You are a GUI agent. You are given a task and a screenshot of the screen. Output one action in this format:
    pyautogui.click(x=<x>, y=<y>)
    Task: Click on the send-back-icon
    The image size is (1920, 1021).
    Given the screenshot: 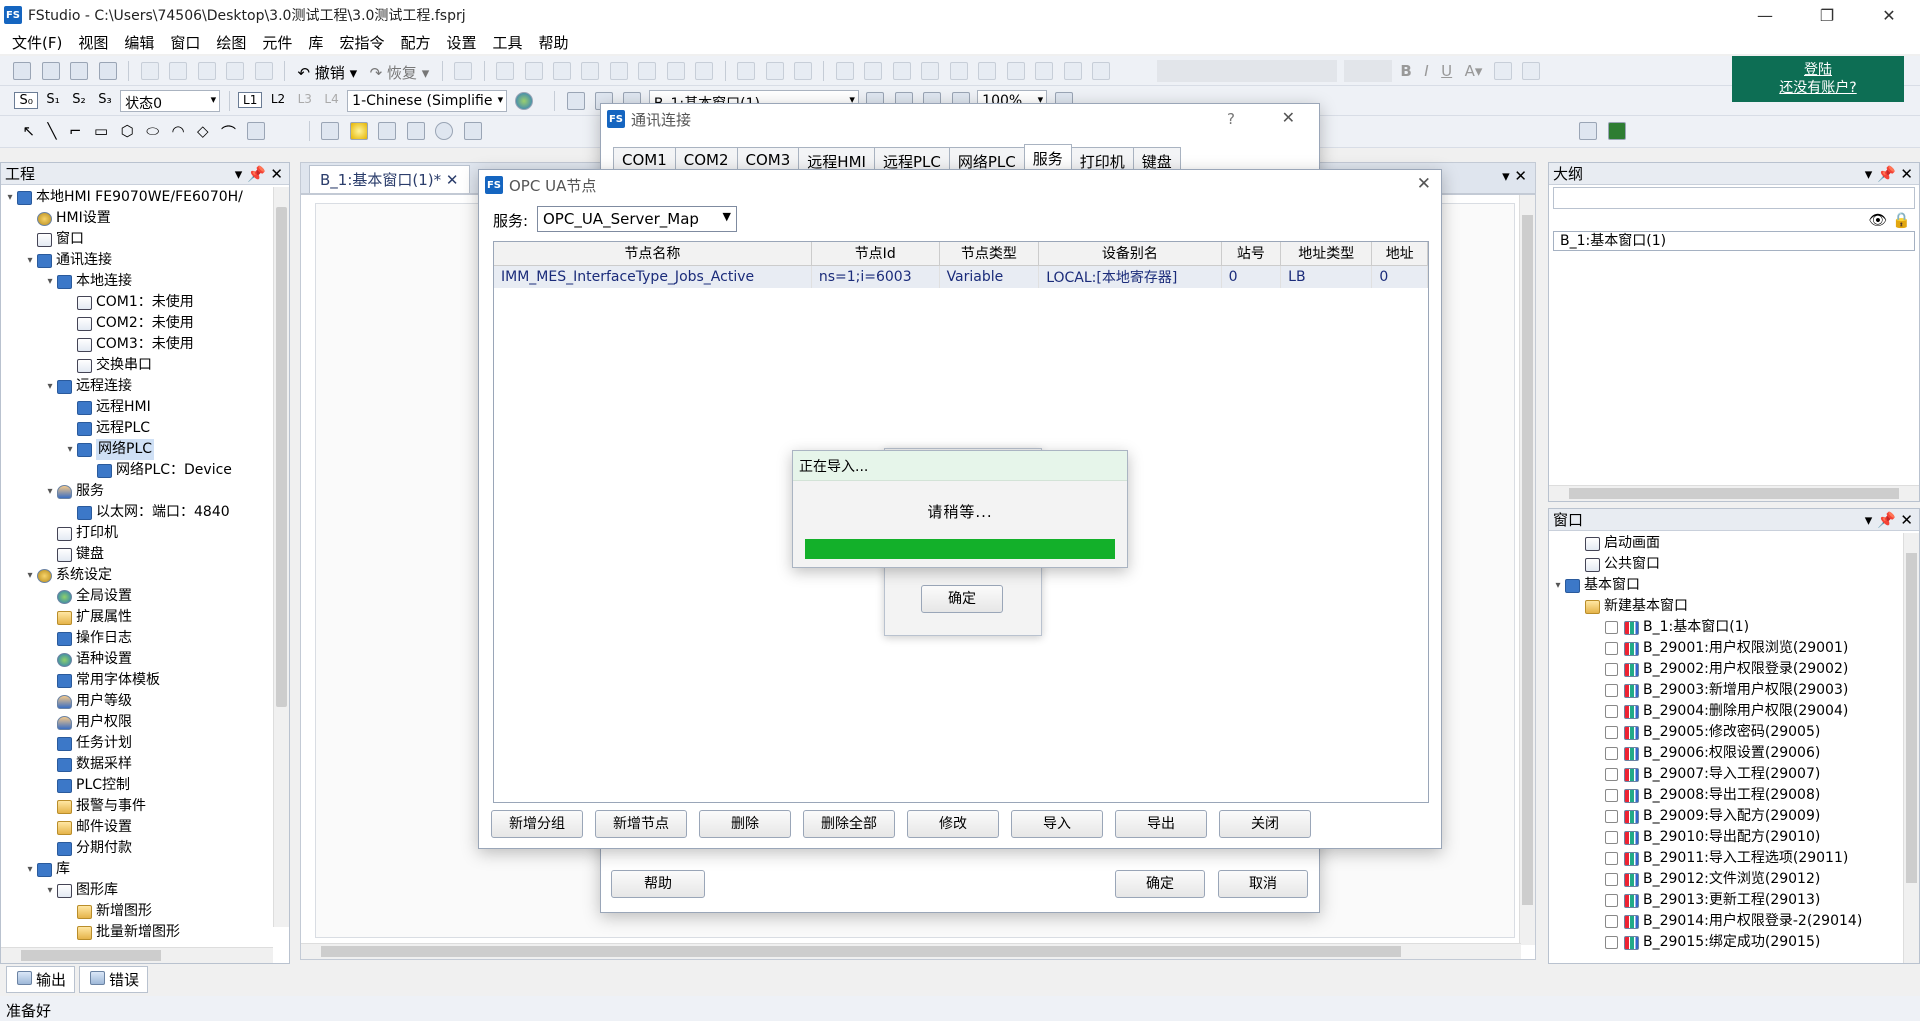 What is the action you would take?
    pyautogui.click(x=873, y=71)
    